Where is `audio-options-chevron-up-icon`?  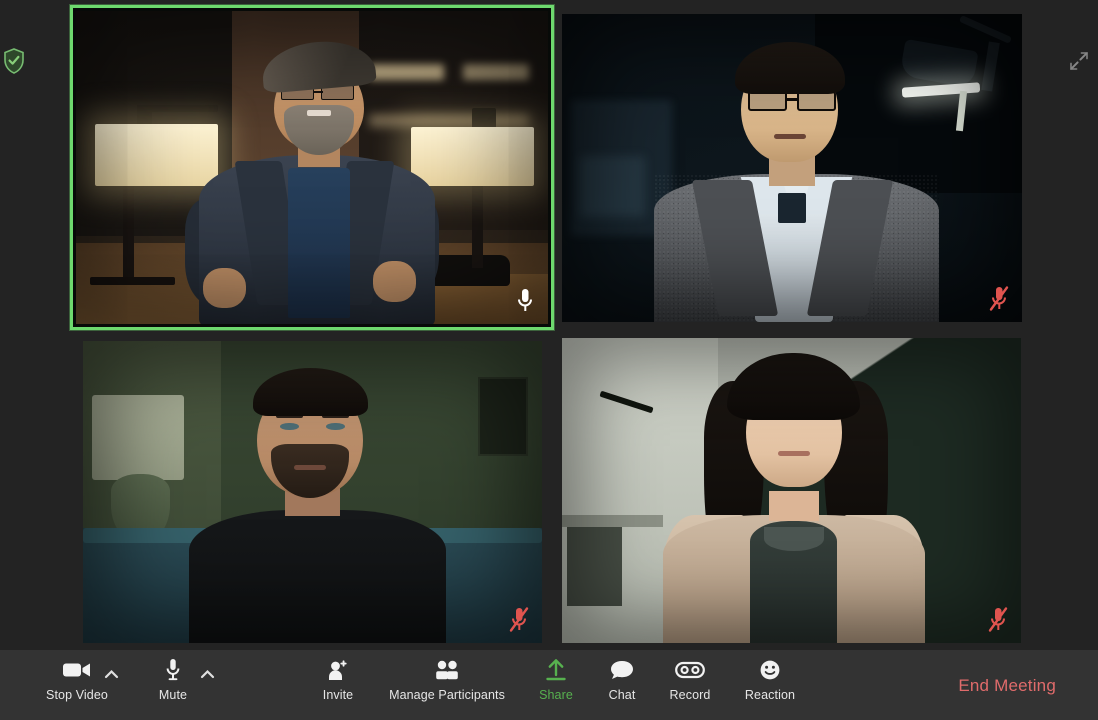 audio-options-chevron-up-icon is located at coordinates (207, 675).